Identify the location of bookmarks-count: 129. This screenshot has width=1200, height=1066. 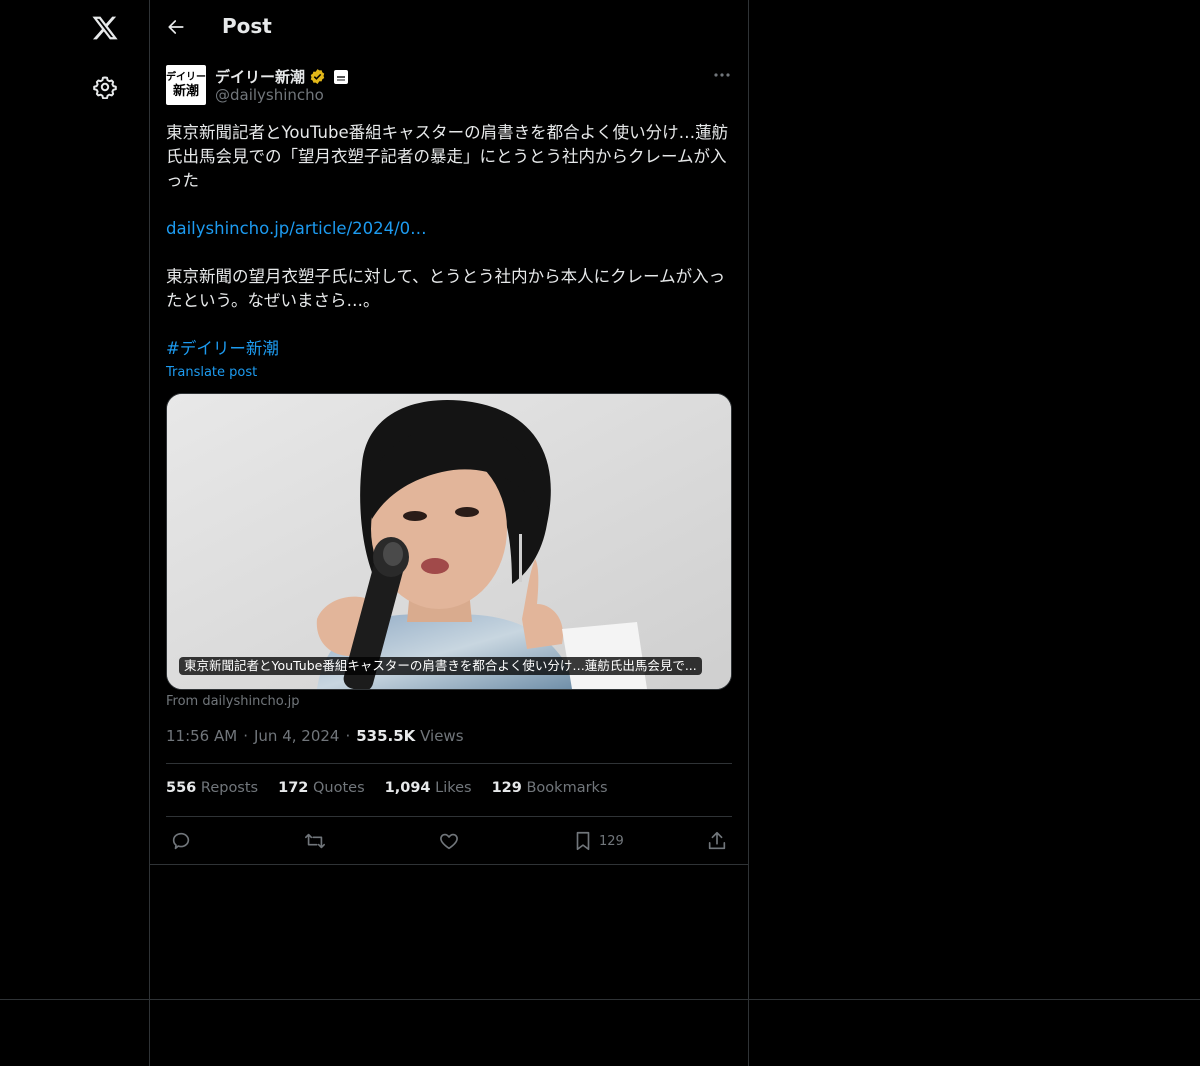
(506, 788).